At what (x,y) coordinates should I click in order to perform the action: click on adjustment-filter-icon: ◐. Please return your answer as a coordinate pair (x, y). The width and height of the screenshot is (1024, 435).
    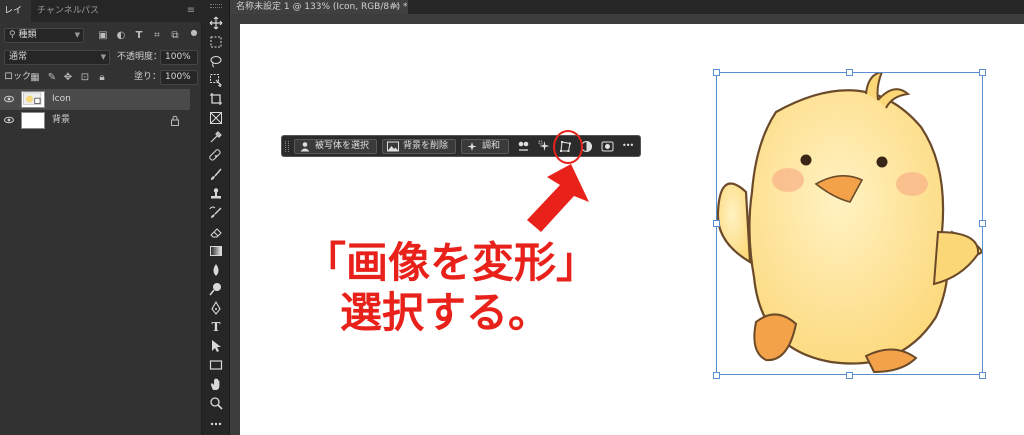
    Looking at the image, I should click on (121, 36).